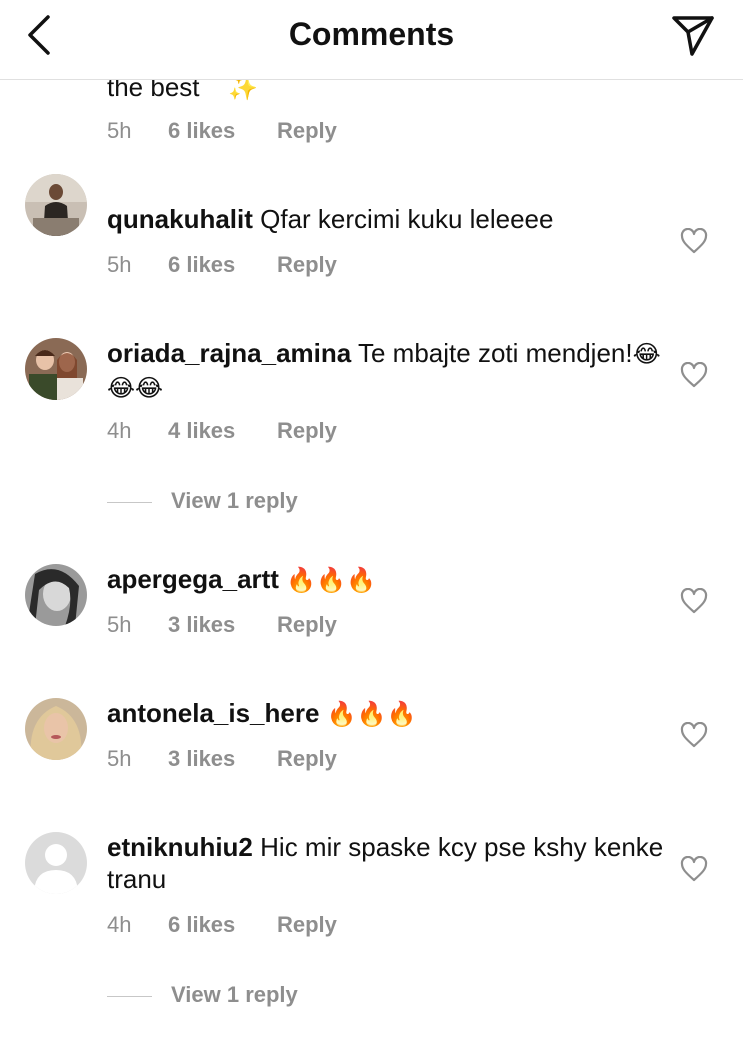 The height and width of the screenshot is (1046, 743). Describe the element at coordinates (407, 219) in the screenshot. I see `comment-text: Qfar kercimi kuku leleeee` at that location.